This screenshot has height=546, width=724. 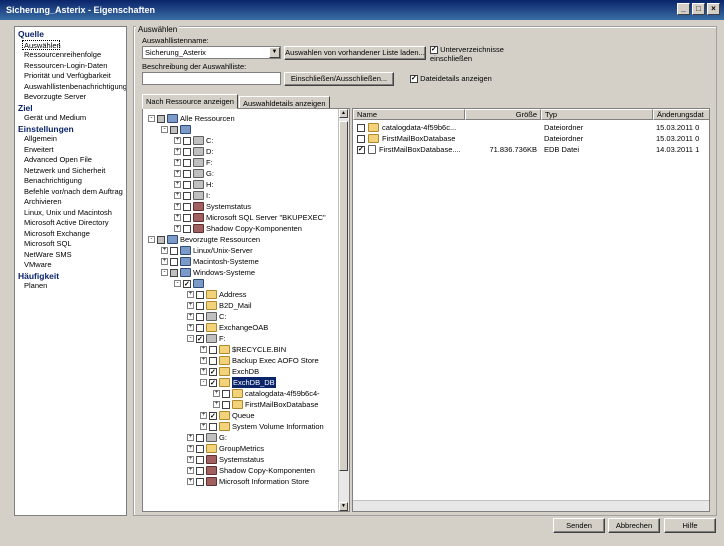 What do you see at coordinates (250, 217) in the screenshot?
I see `tree-node: + Microsoft SQL Server "BKUPEXEC"` at bounding box center [250, 217].